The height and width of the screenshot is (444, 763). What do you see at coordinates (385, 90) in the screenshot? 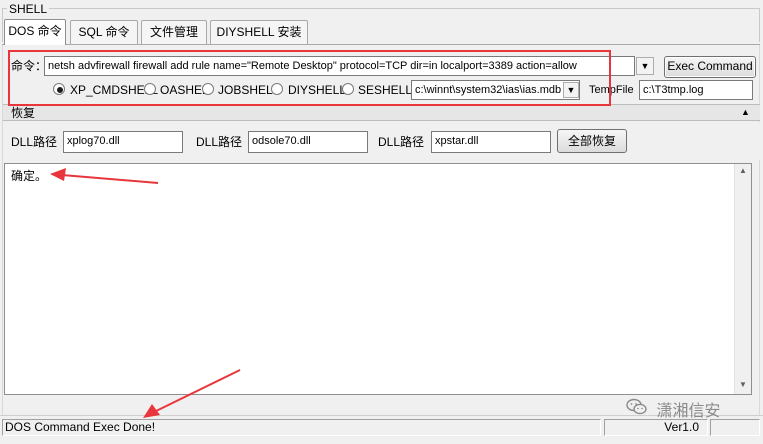
I see `radio-label-seshell: SESHELL` at bounding box center [385, 90].